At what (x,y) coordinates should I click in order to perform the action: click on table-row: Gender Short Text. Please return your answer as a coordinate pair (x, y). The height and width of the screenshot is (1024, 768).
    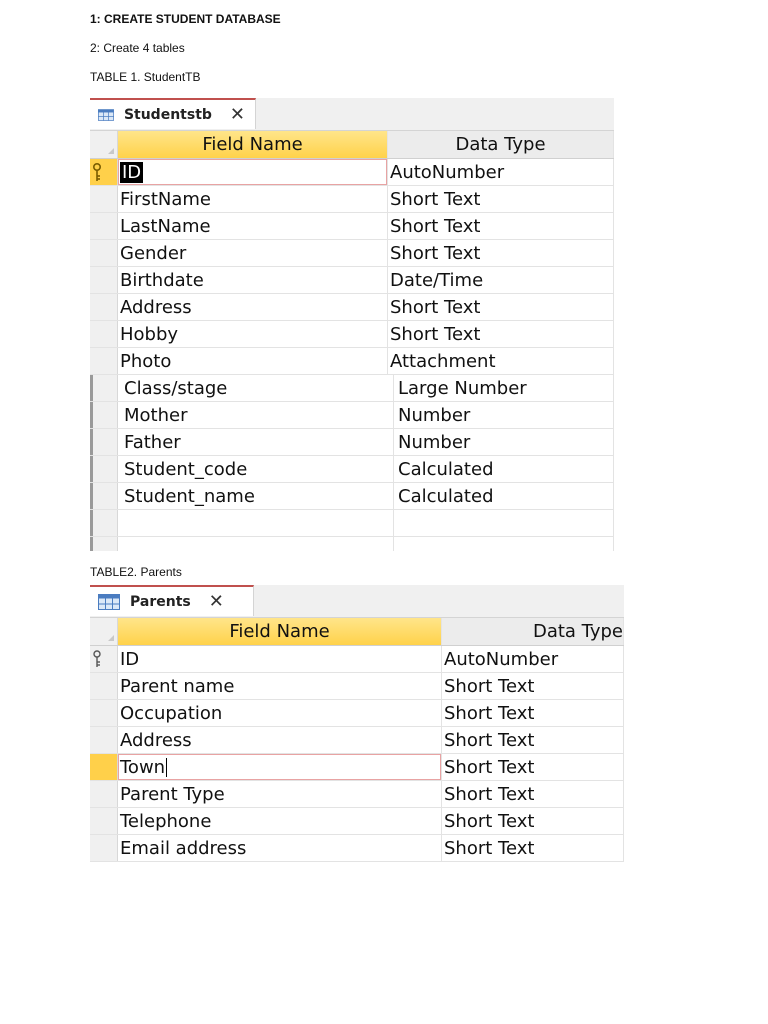
    Looking at the image, I should click on (352, 253).